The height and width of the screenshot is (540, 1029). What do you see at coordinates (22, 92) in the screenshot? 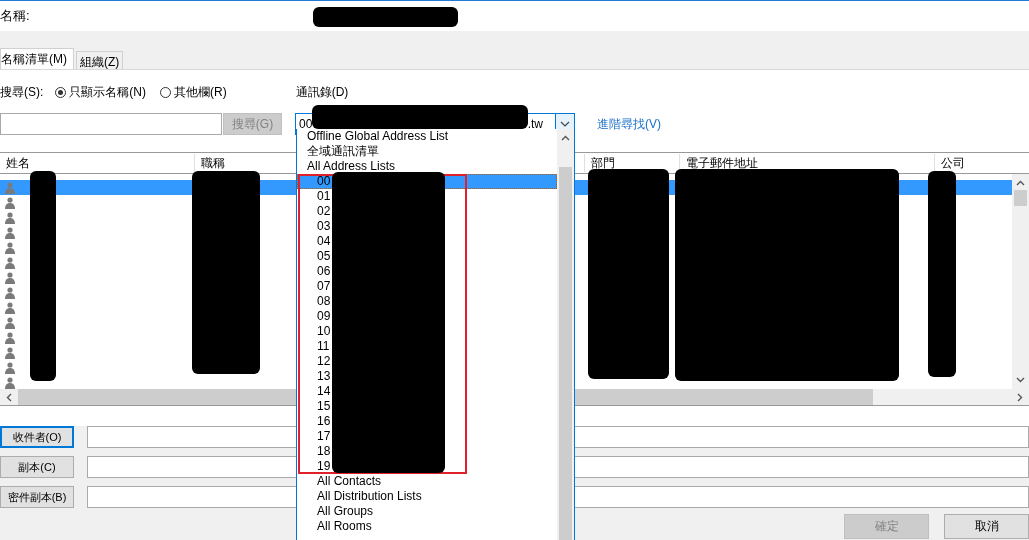
I see `search-label: 搜尋(S):` at bounding box center [22, 92].